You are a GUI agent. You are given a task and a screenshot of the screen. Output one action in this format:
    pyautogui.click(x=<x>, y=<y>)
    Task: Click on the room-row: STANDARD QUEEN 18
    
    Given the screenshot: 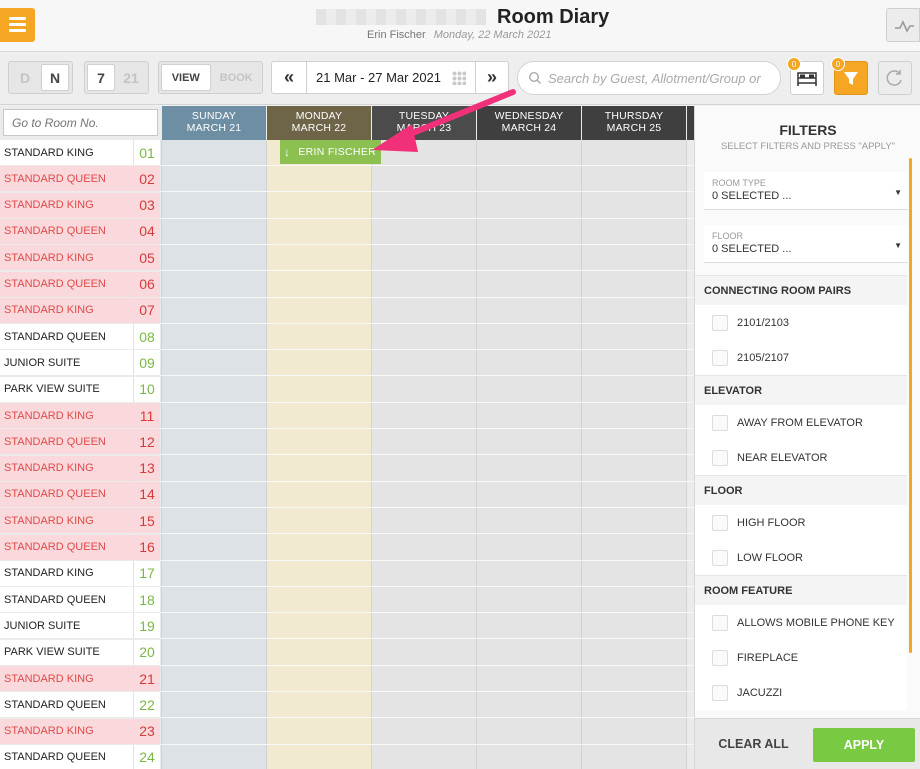 What is the action you would take?
    pyautogui.click(x=80, y=600)
    